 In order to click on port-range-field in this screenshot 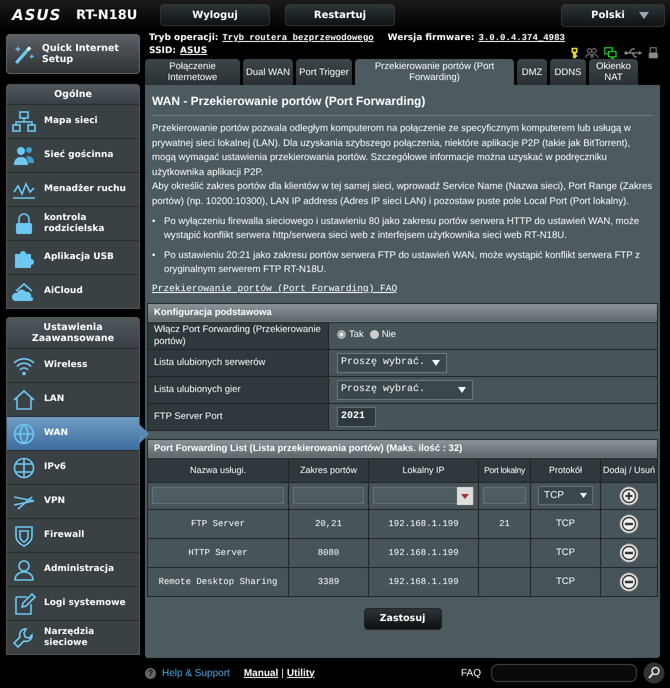, I will do `click(328, 495)`.